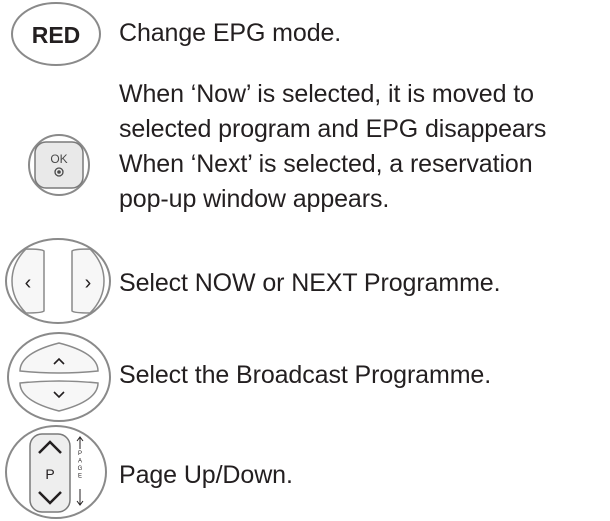 The image size is (610, 521). I want to click on ok-button-icon: OK, so click(59, 165).